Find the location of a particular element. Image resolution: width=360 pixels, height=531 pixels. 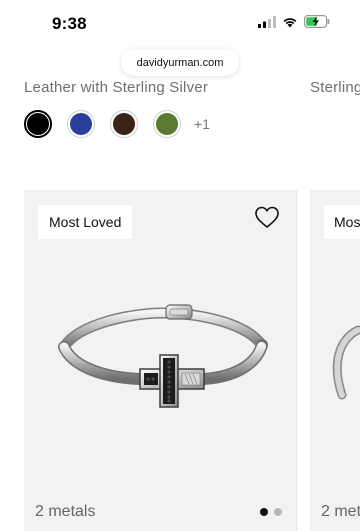

next-bracelet-image is located at coordinates (344, 365).